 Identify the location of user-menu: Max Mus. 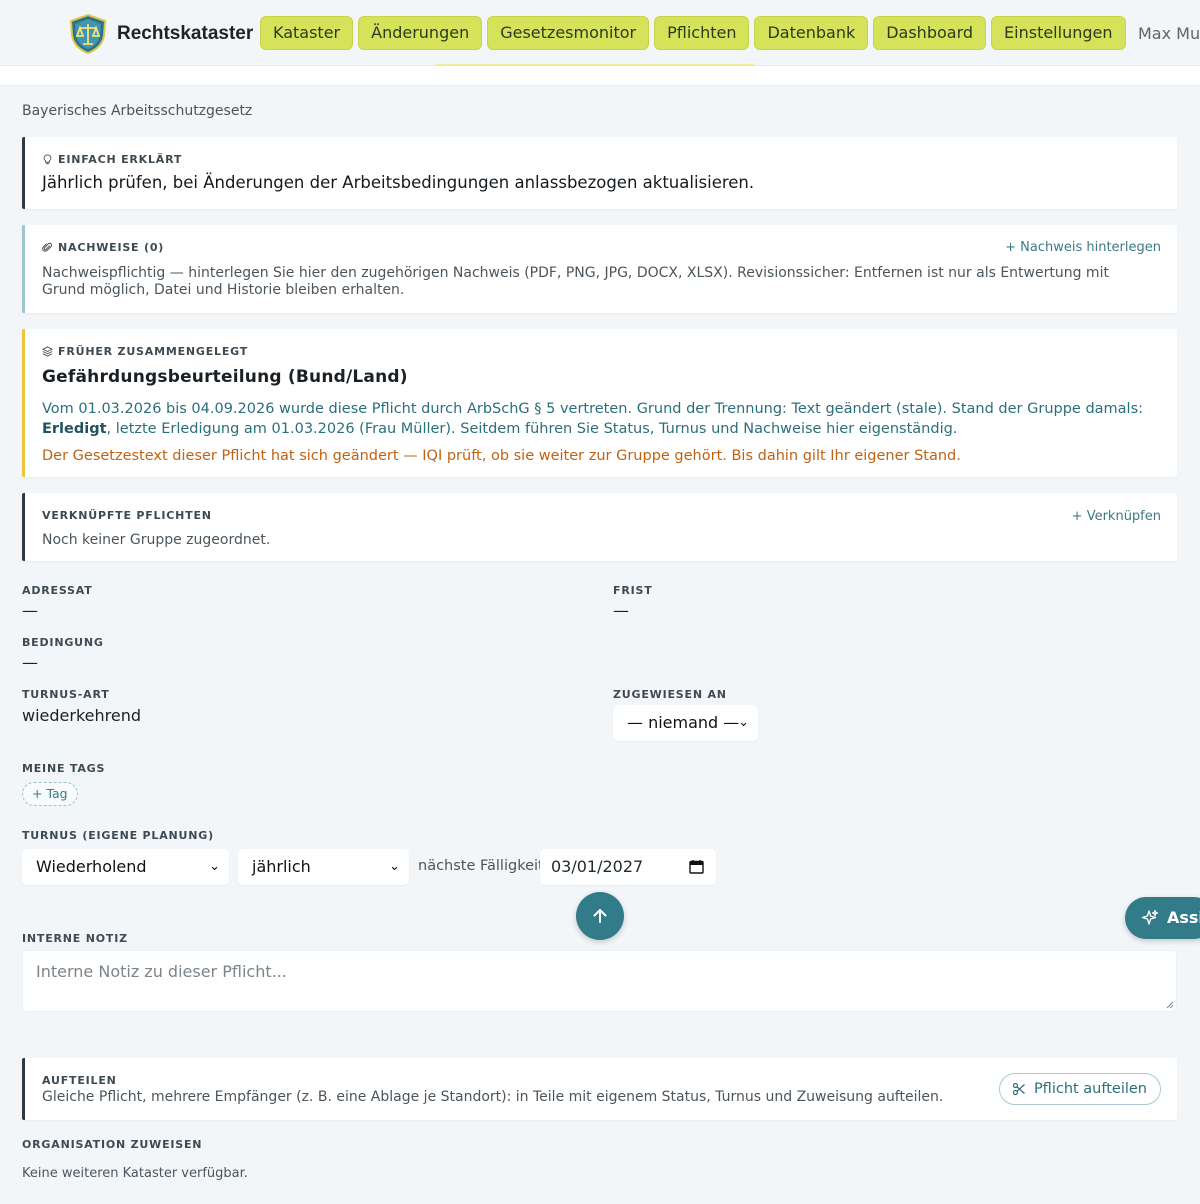
(1169, 33).